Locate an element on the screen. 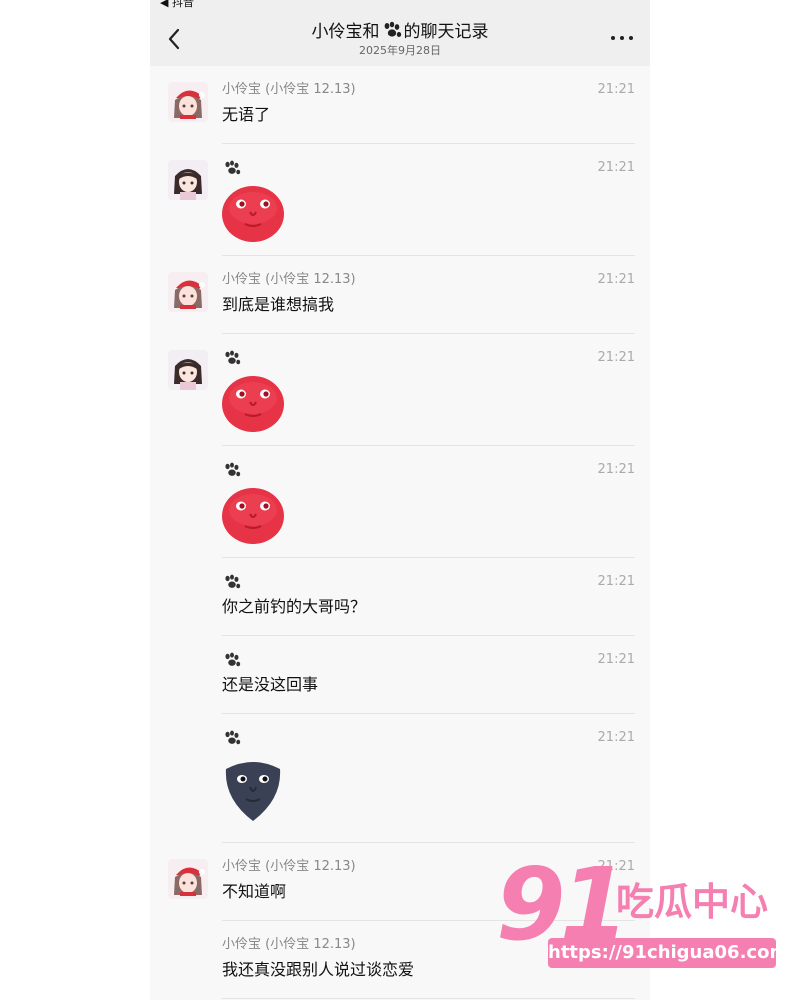 The image size is (800, 1000). page-title: 小伶宝和 的聊天记录 is located at coordinates (400, 33).